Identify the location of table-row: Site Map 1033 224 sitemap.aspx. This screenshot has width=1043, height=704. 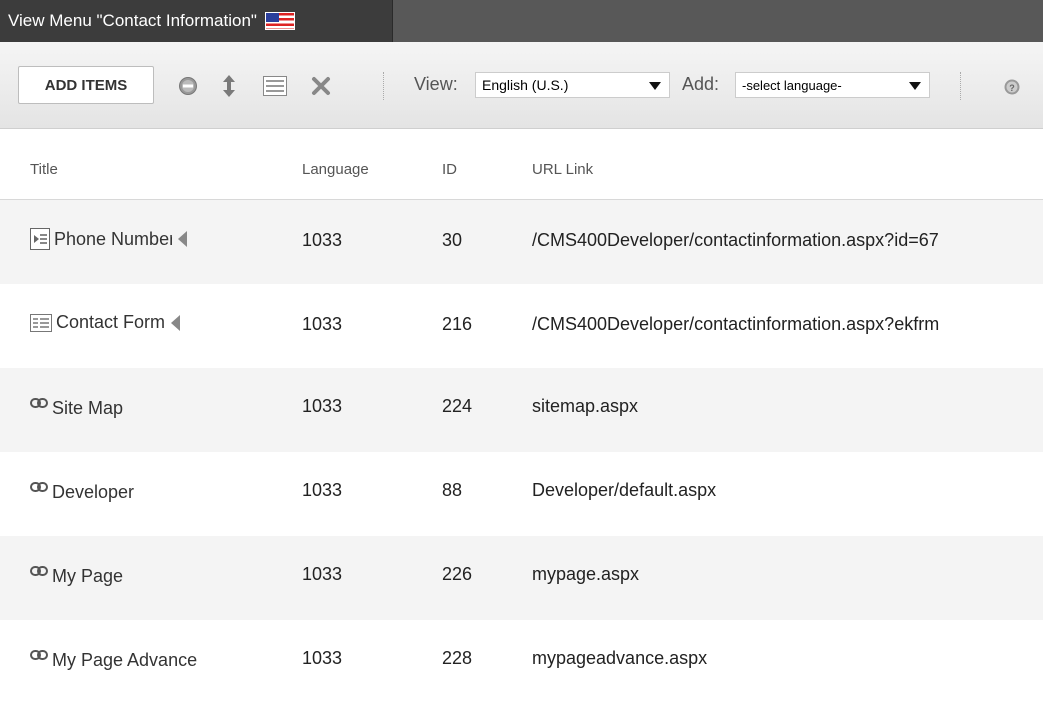
(521, 410).